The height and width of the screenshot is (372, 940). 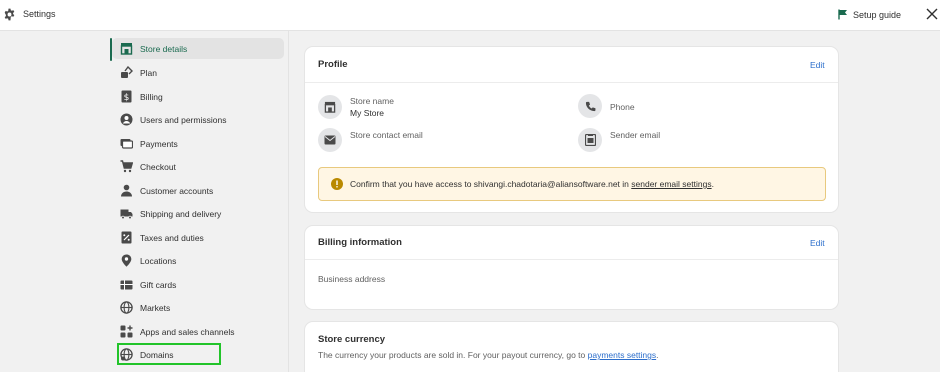 I want to click on sidebar-item-label: Shipping and delivery, so click(x=181, y=214).